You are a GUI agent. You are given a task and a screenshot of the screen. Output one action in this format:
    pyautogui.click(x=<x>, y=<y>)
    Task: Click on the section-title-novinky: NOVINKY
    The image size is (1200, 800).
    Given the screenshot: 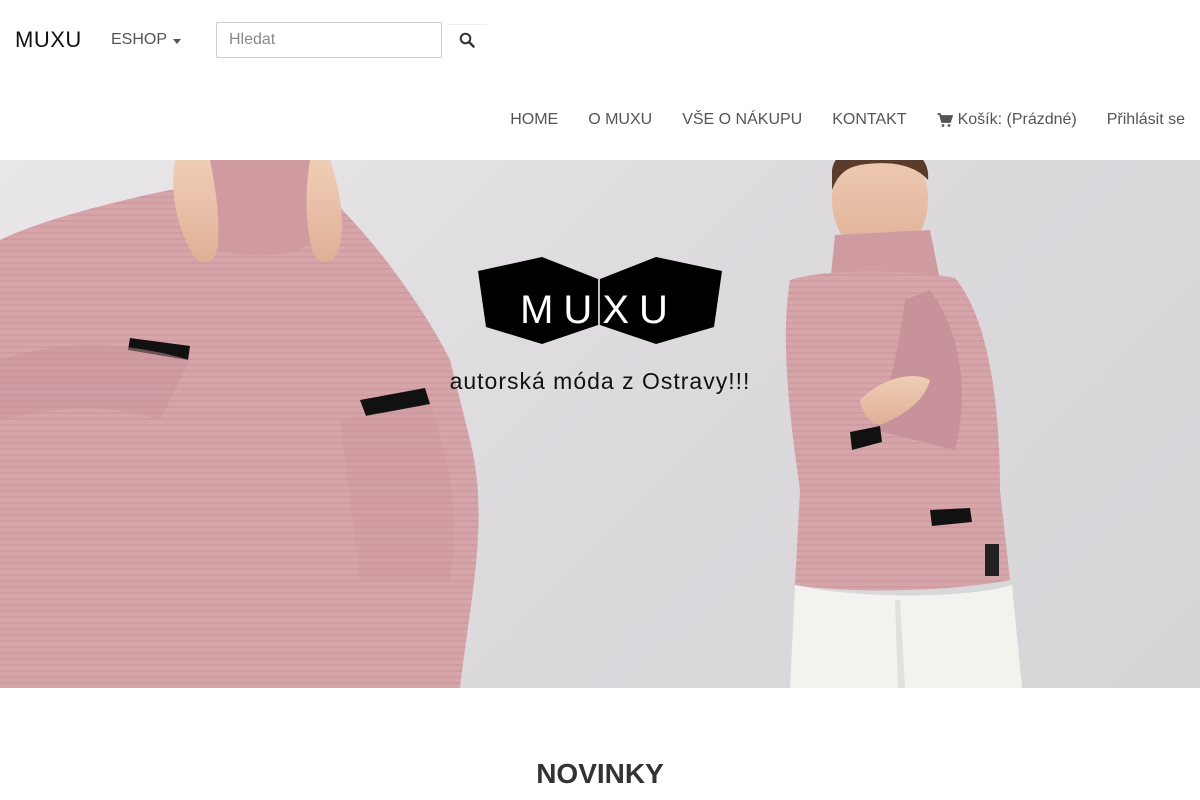 What is the action you would take?
    pyautogui.click(x=600, y=773)
    